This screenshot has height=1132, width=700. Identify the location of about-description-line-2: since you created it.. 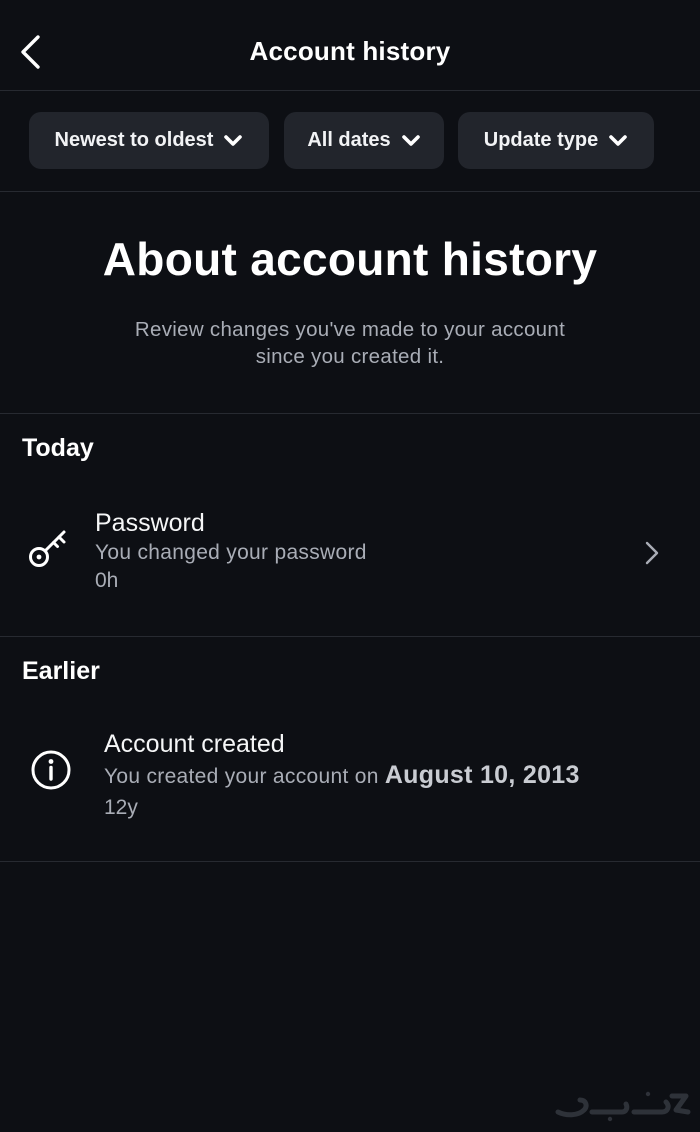
(350, 356).